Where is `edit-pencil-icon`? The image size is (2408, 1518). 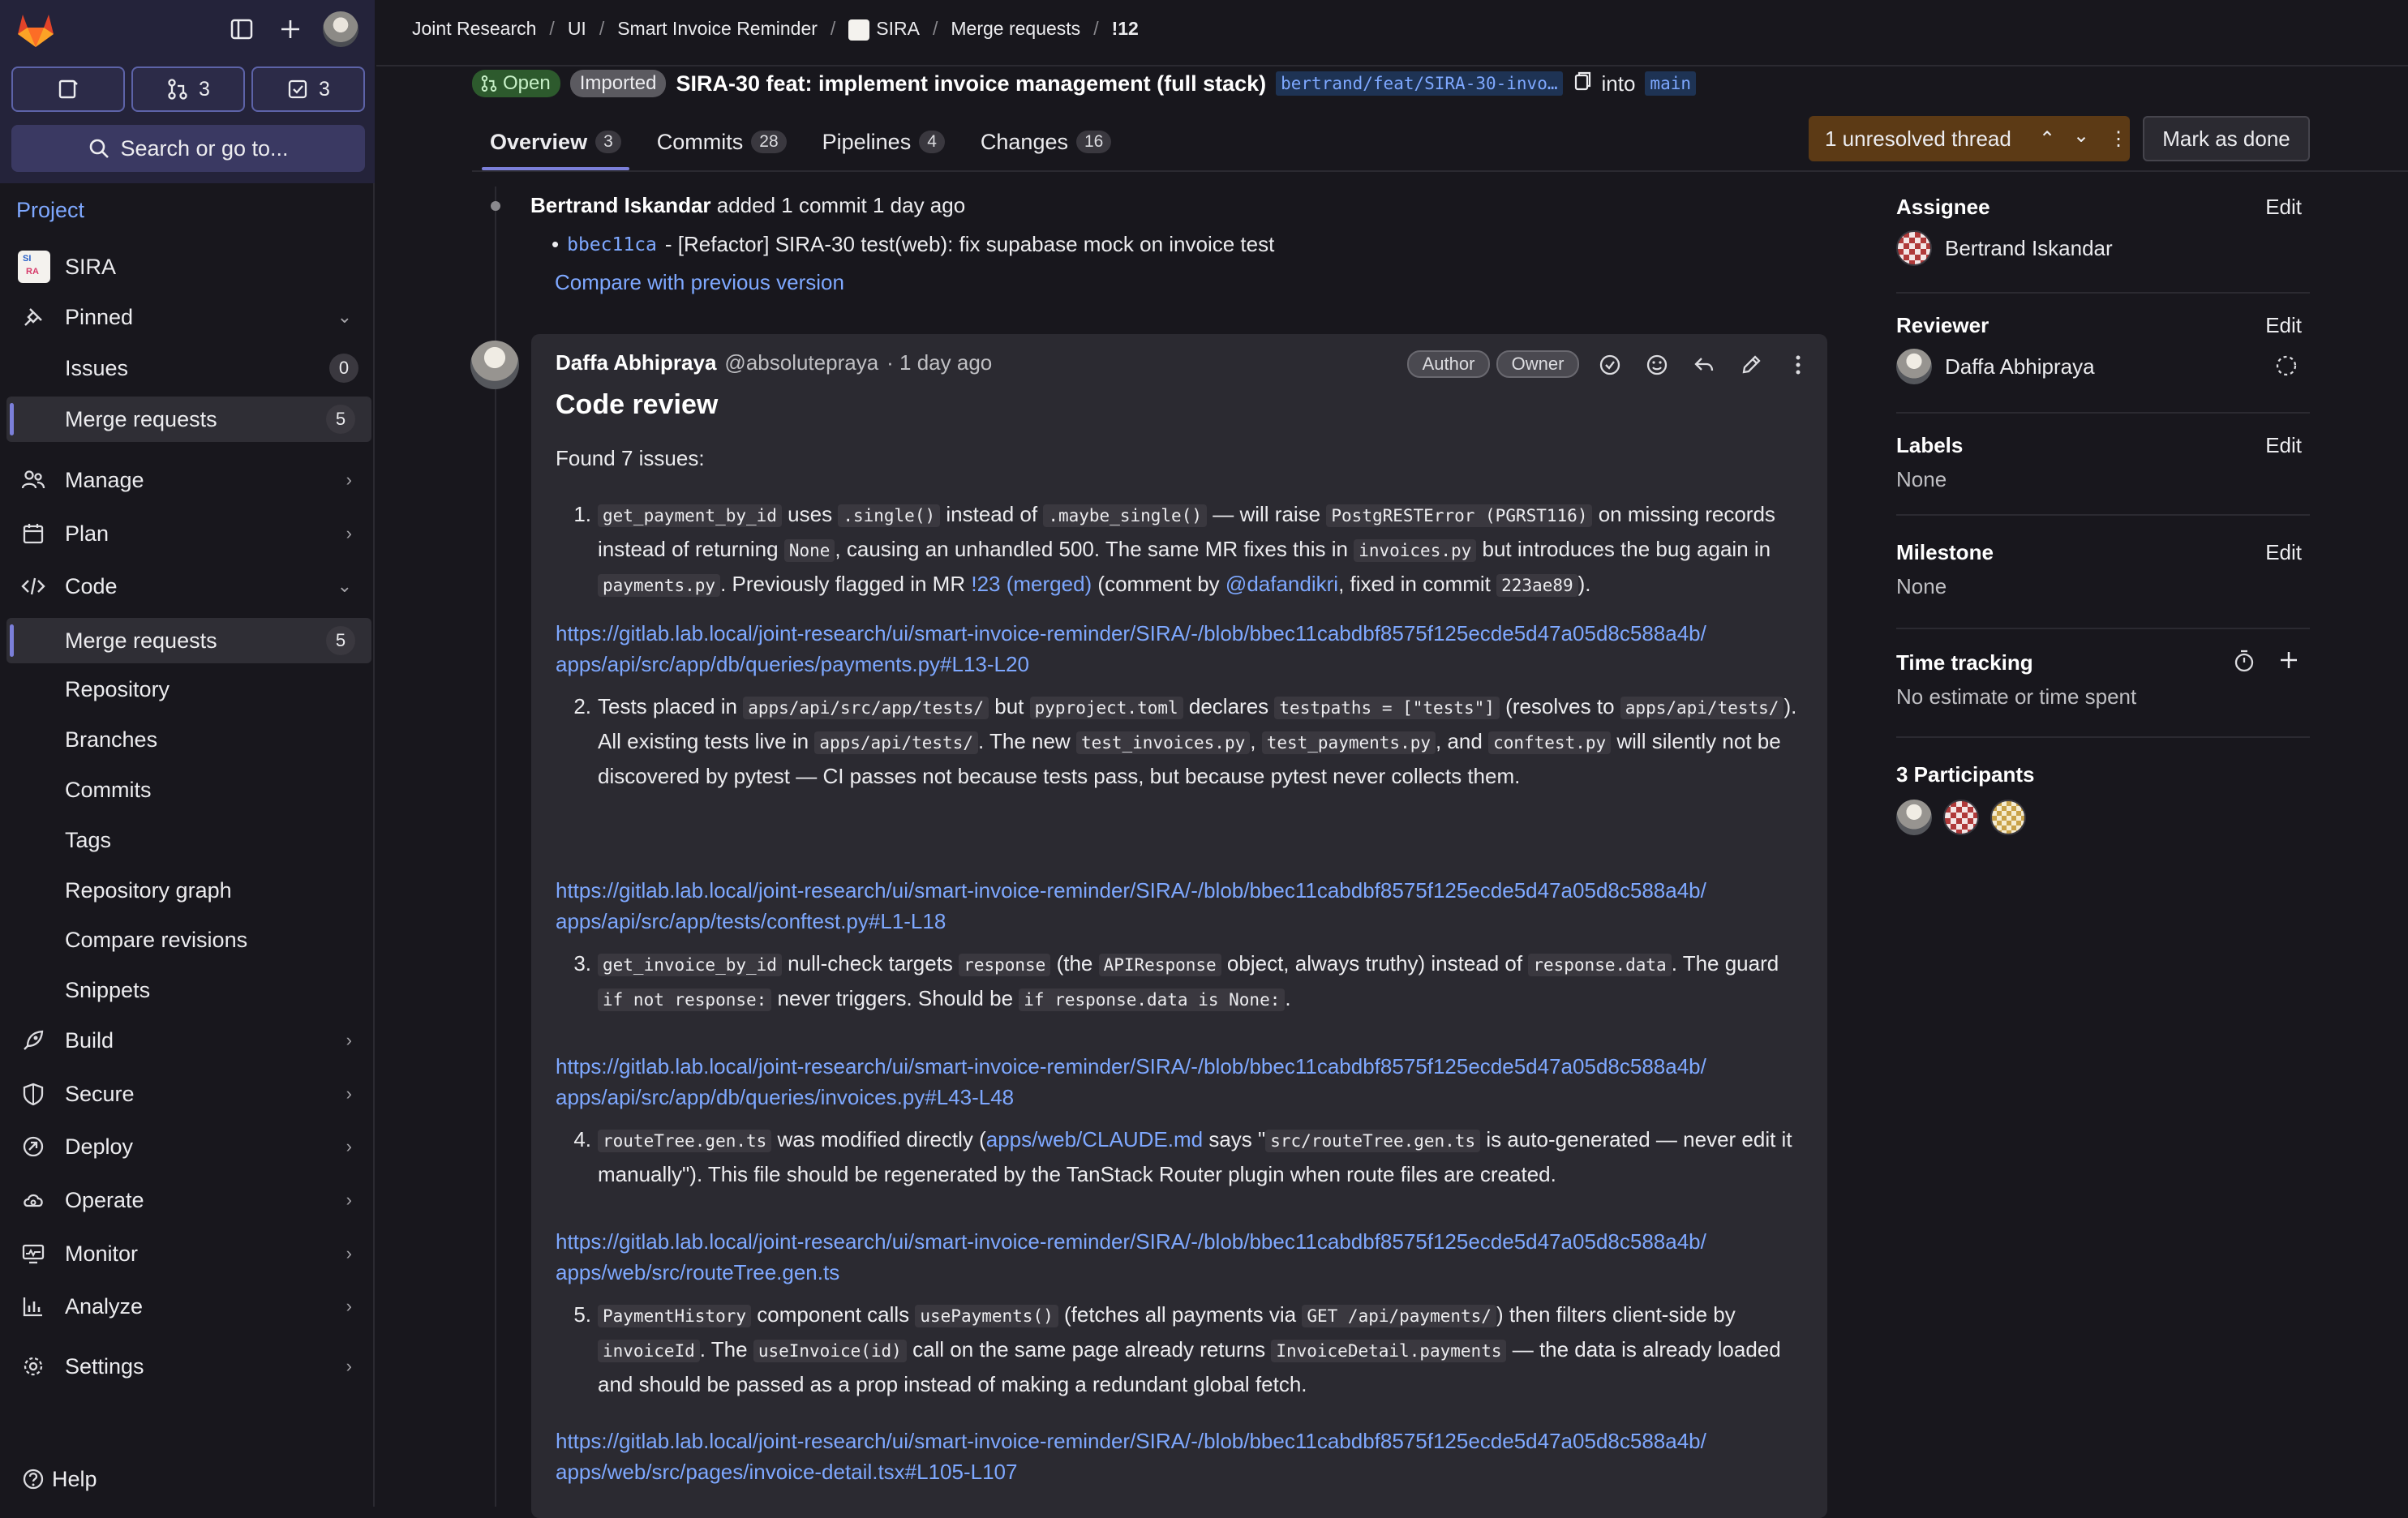 edit-pencil-icon is located at coordinates (1751, 365).